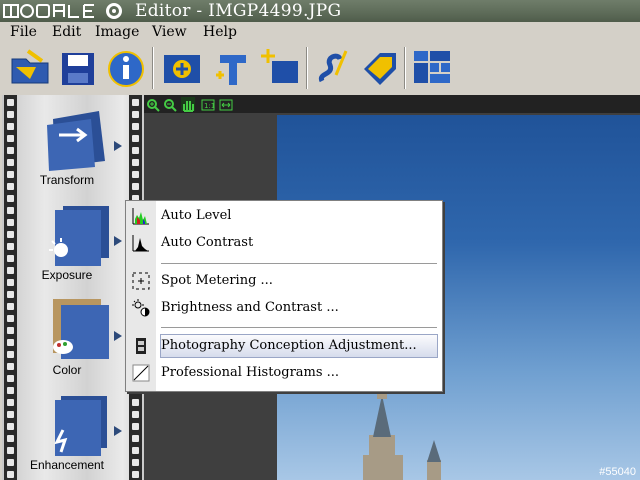 The image size is (640, 480). I want to click on film-icon, so click(141, 346).